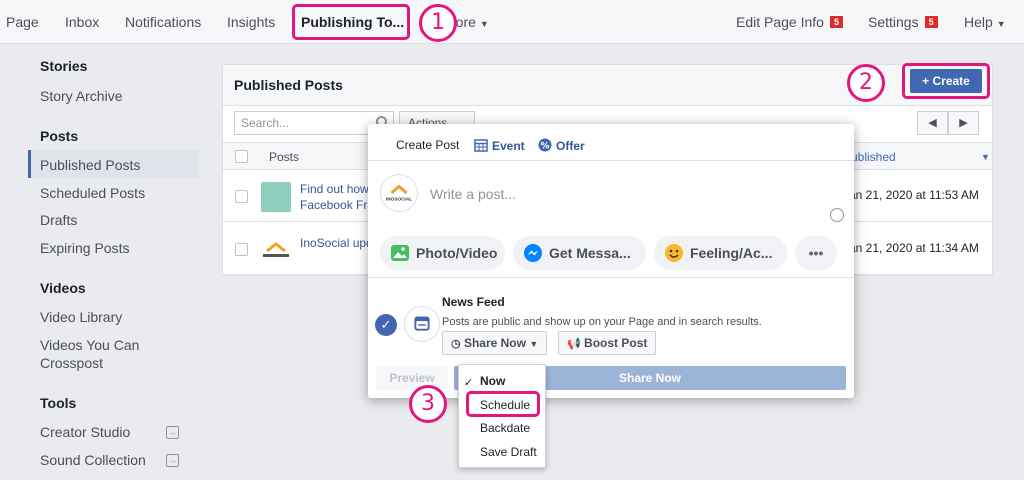 The image size is (1024, 480). Describe the element at coordinates (399, 200) in the screenshot. I see `avatar-logo-text: INOSOCIAL` at that location.